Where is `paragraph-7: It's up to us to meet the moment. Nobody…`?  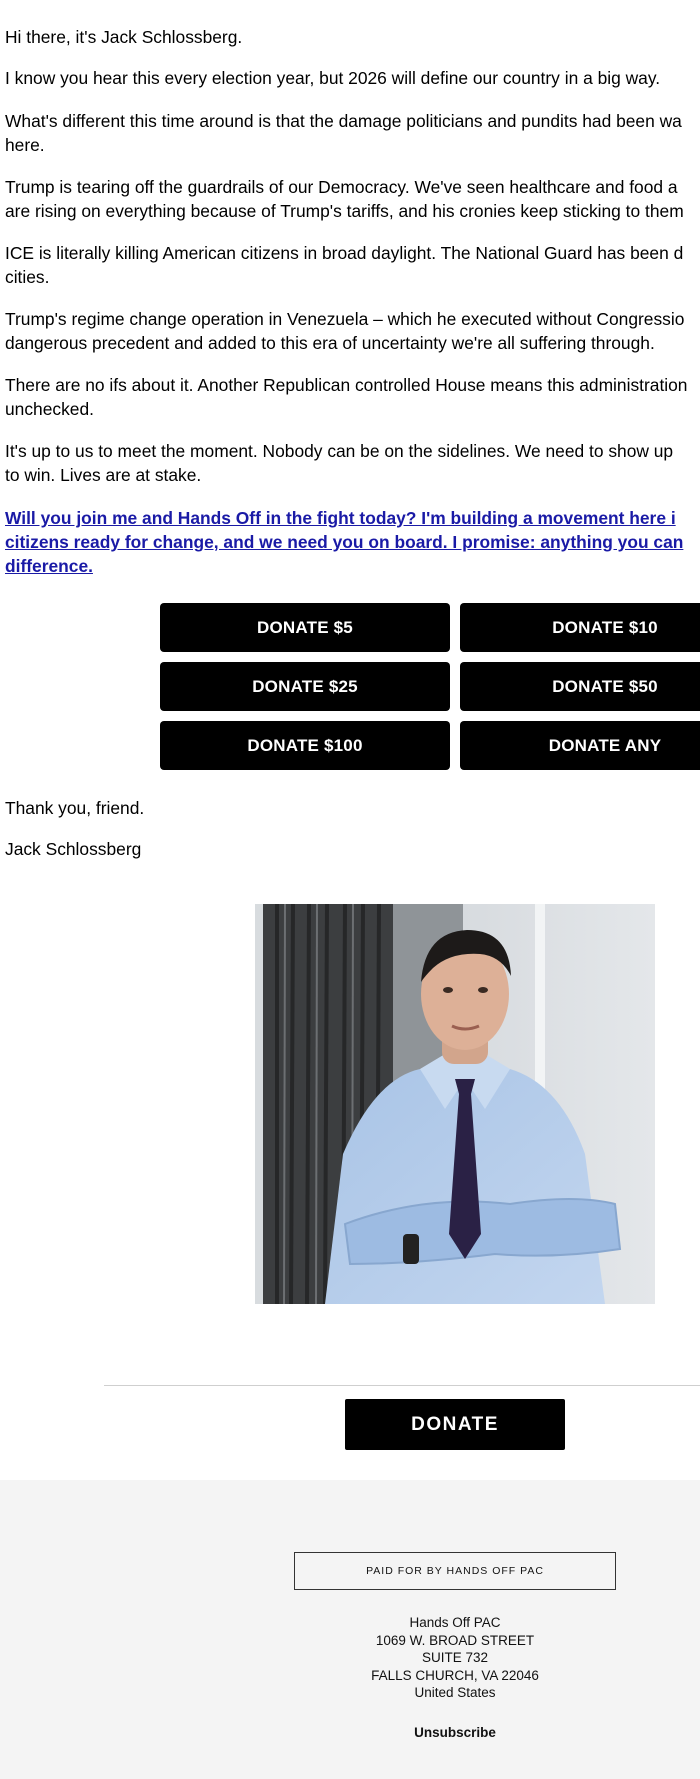
paragraph-7: It's up to us to meet the moment. Nobody… is located at coordinates (339, 463).